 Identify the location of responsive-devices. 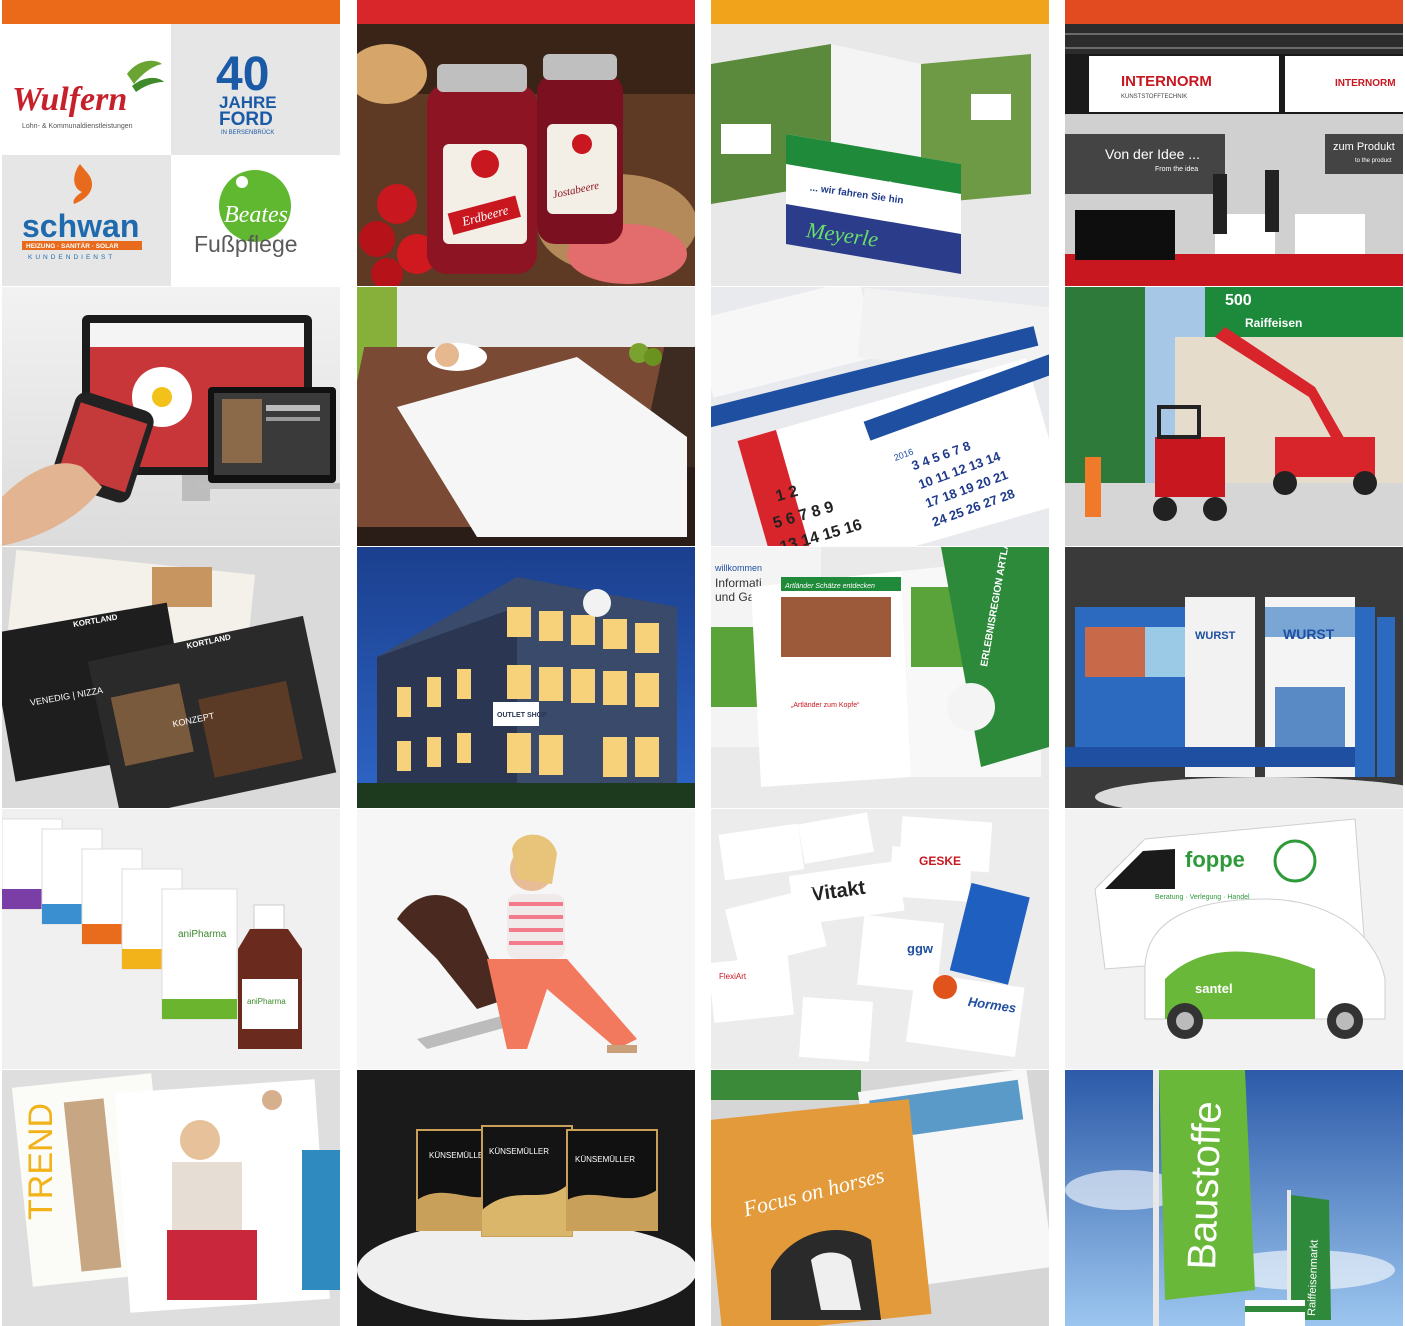
(171, 416).